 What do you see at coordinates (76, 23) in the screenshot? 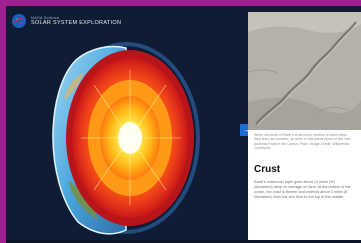
I see `site-title: SOLAR SYSTEM EXPLORATION` at bounding box center [76, 23].